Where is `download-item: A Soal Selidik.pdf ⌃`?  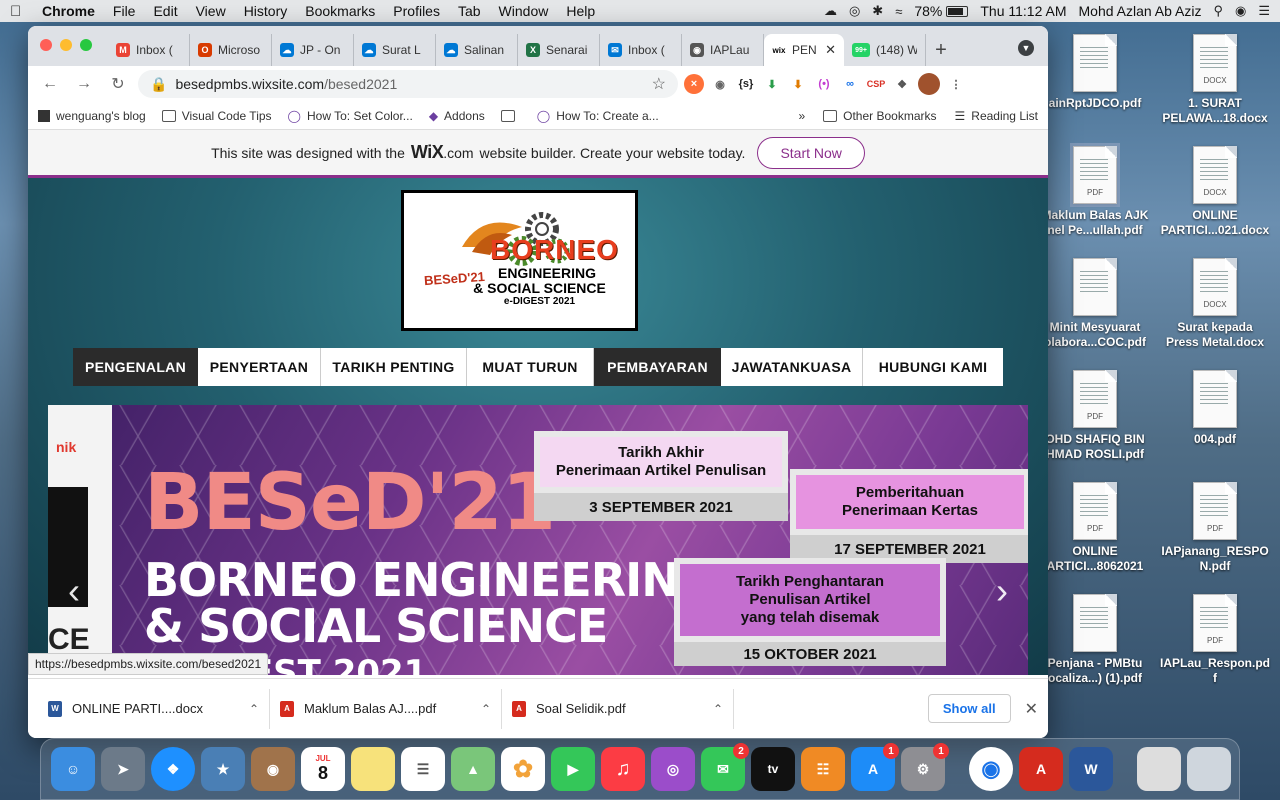
download-item: A Soal Selidik.pdf ⌃ is located at coordinates (618, 708).